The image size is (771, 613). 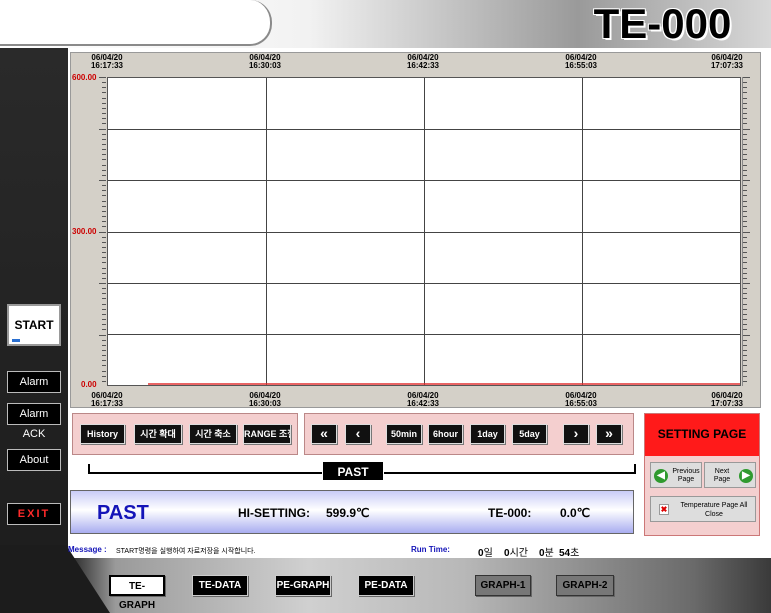 I want to click on close-document-icon: ✖, so click(x=664, y=509).